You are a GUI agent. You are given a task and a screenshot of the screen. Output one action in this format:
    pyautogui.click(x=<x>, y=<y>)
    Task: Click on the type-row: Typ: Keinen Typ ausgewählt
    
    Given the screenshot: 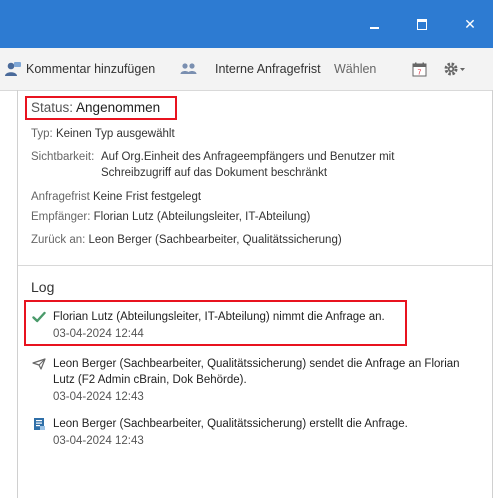 What is the action you would take?
    pyautogui.click(x=103, y=134)
    